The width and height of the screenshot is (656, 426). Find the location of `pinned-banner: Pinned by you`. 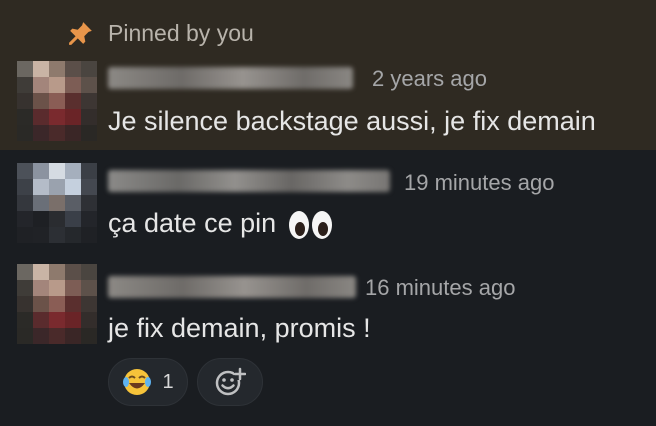

pinned-banner: Pinned by you is located at coordinates (161, 33).